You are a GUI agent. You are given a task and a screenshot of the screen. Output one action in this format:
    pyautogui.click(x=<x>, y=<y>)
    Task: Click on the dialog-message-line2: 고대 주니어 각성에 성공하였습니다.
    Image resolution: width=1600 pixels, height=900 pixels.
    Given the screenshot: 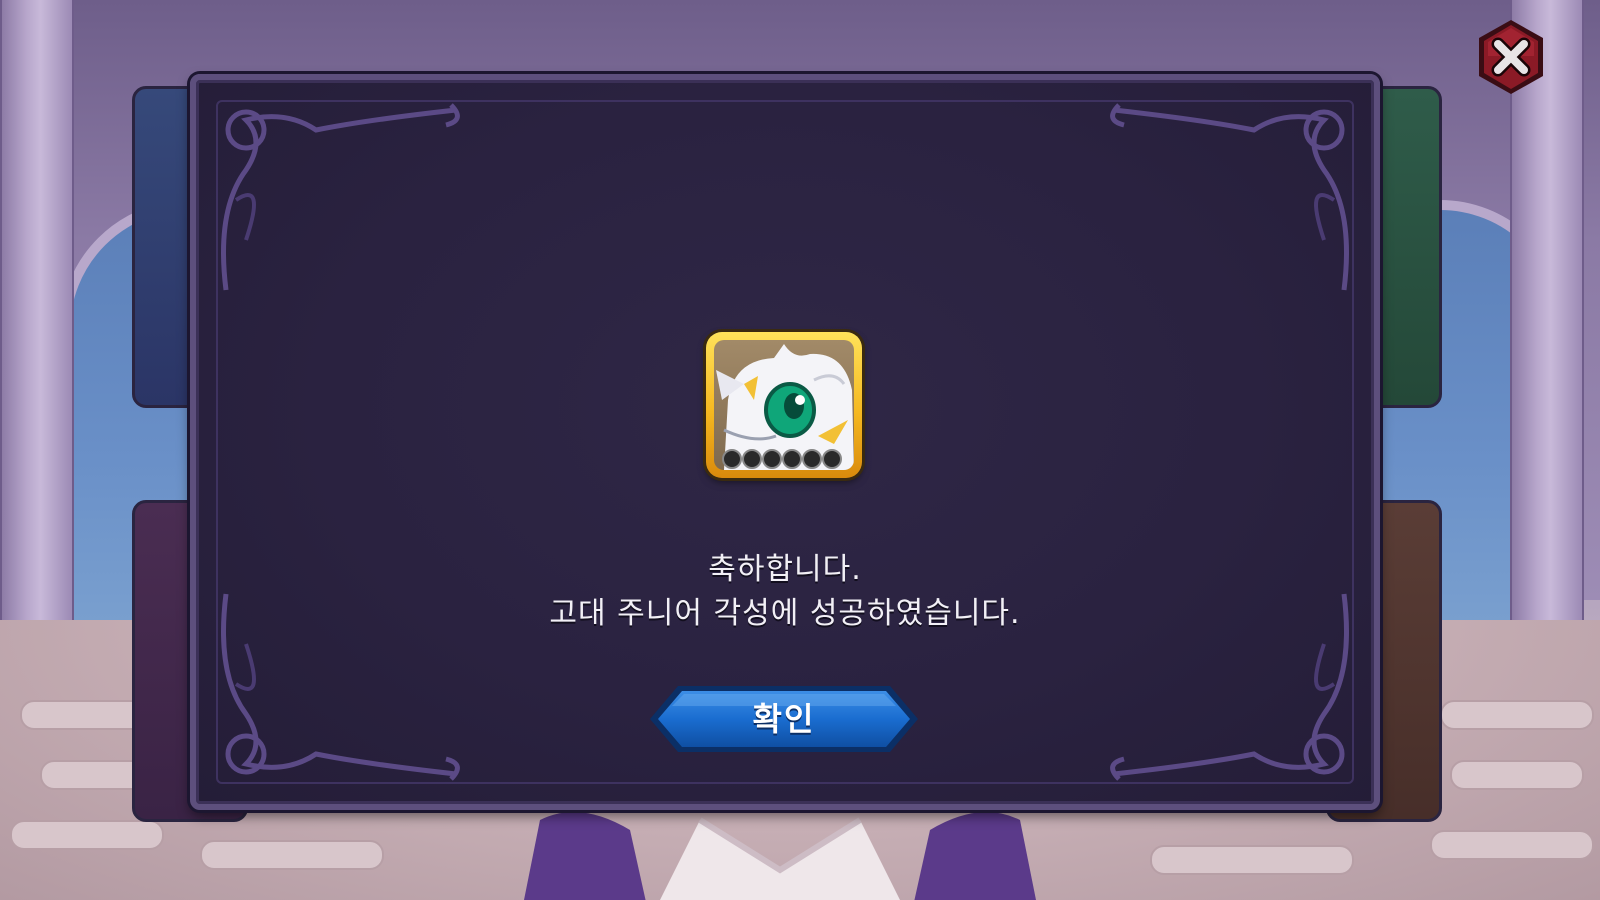 What is the action you would take?
    pyautogui.click(x=785, y=613)
    